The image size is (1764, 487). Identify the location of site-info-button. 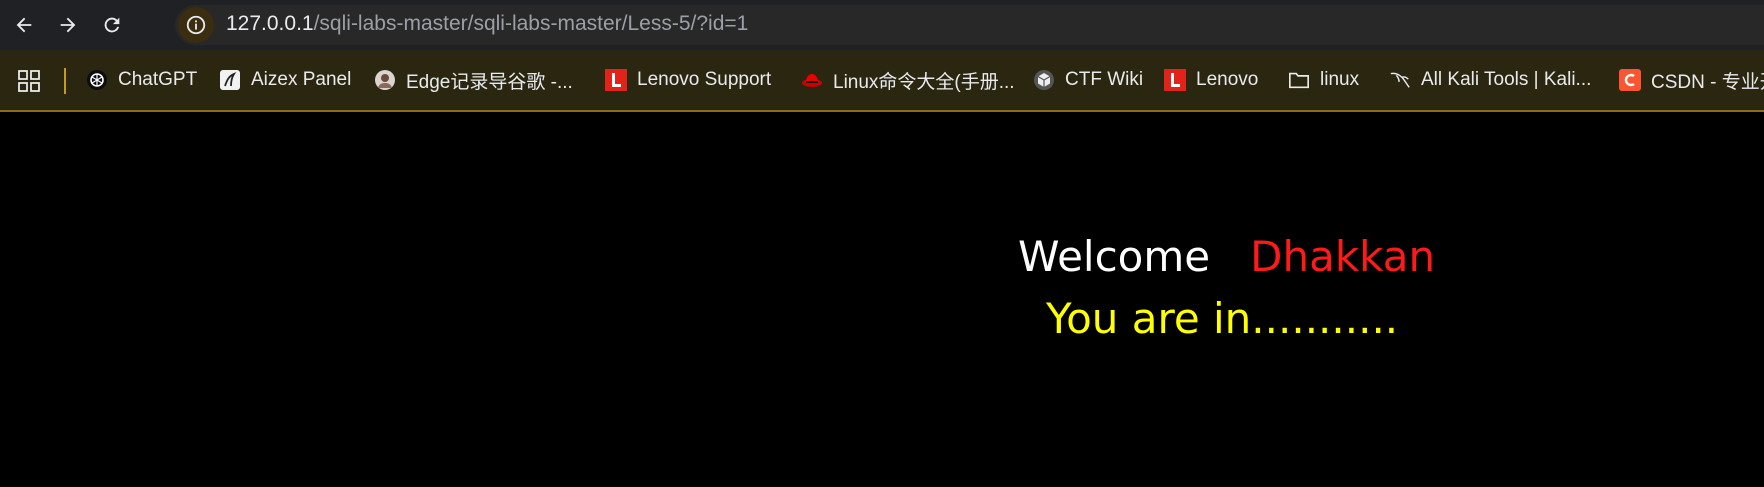
(196, 25).